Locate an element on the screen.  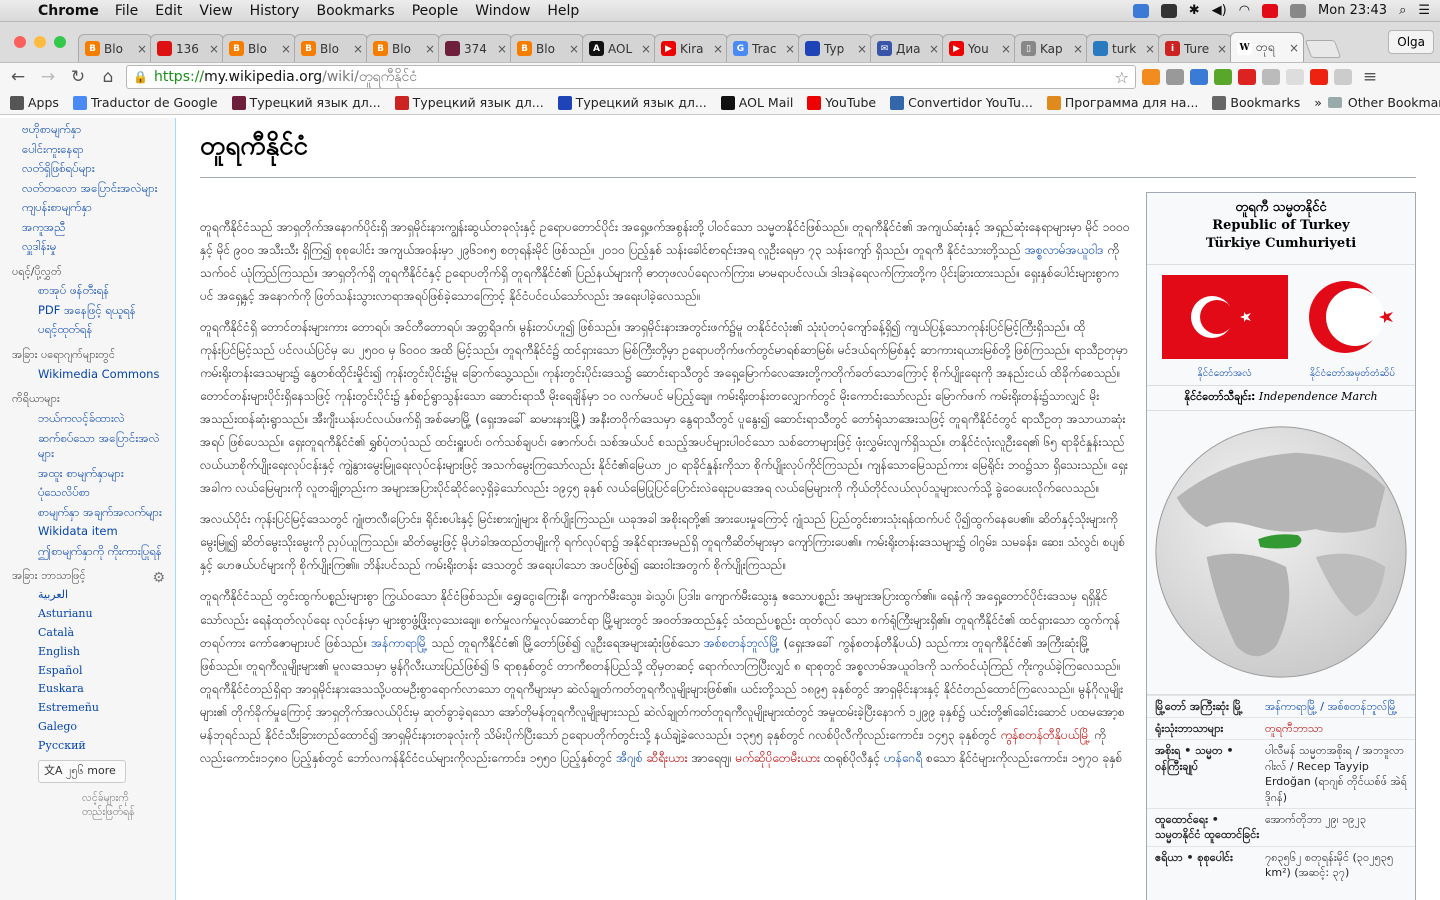
turkey-emblem-image is located at coordinates (1353, 317).